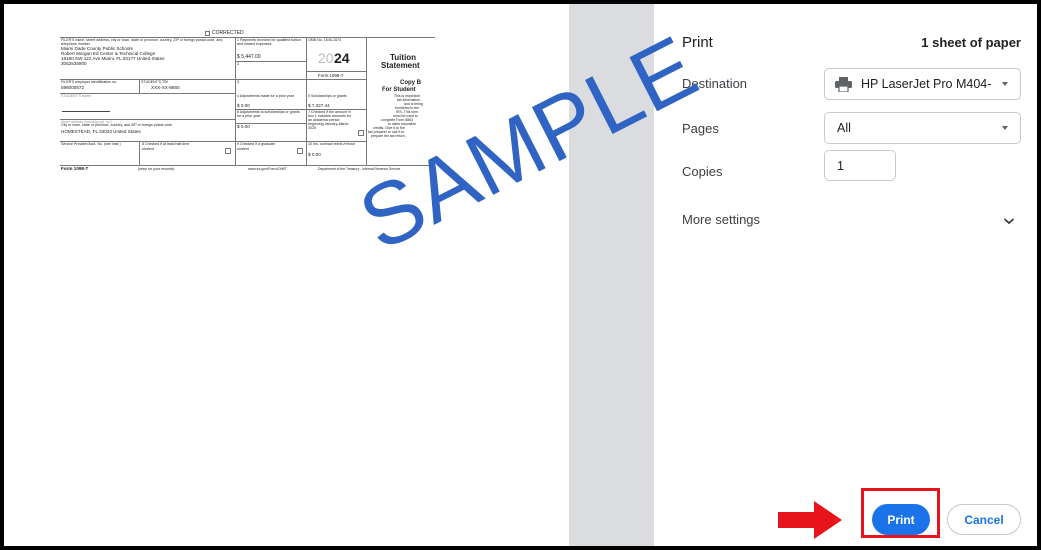 The width and height of the screenshot is (1041, 550). Describe the element at coordinates (361, 133) in the screenshot. I see `box7-checkbox` at that location.